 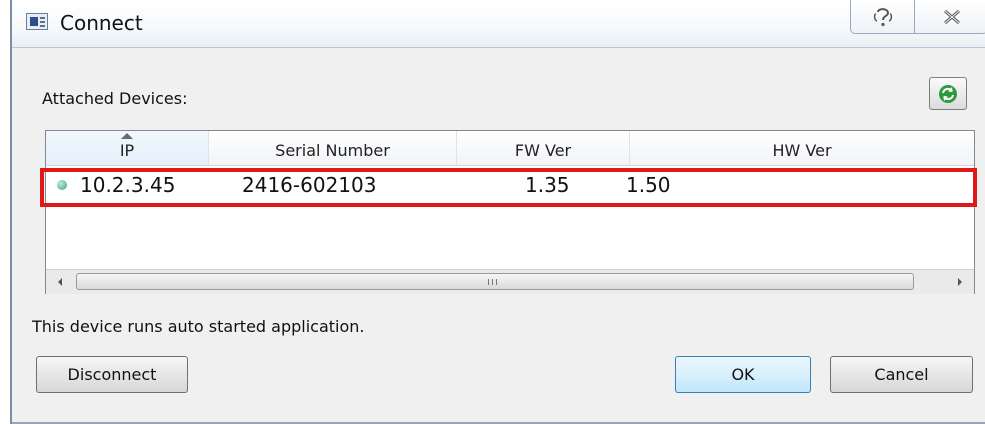 I want to click on horizontal-scrollbar, so click(x=510, y=281).